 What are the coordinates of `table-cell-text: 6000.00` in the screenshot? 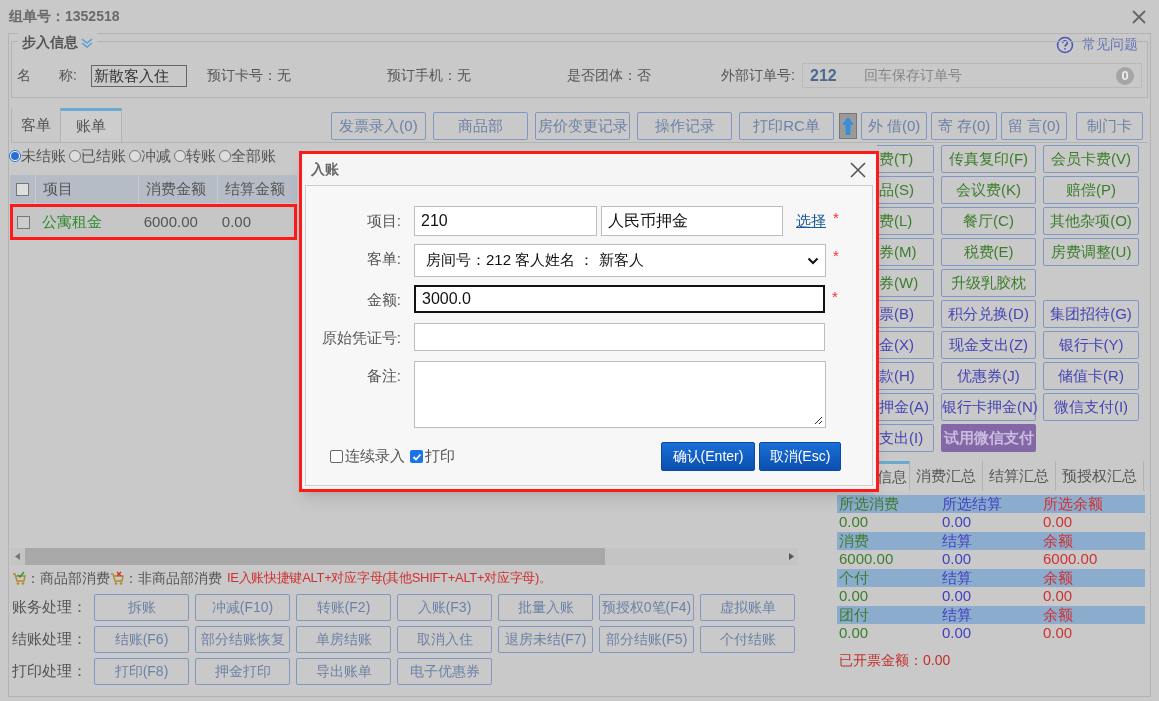 It's located at (170, 221).